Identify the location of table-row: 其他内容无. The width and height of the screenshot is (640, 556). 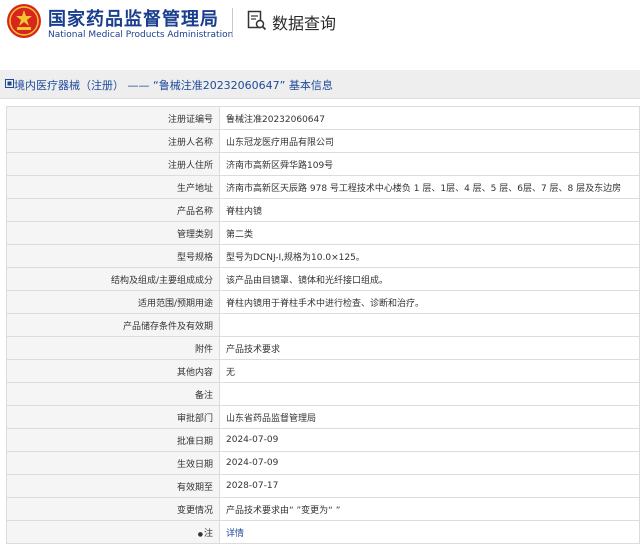
(323, 371).